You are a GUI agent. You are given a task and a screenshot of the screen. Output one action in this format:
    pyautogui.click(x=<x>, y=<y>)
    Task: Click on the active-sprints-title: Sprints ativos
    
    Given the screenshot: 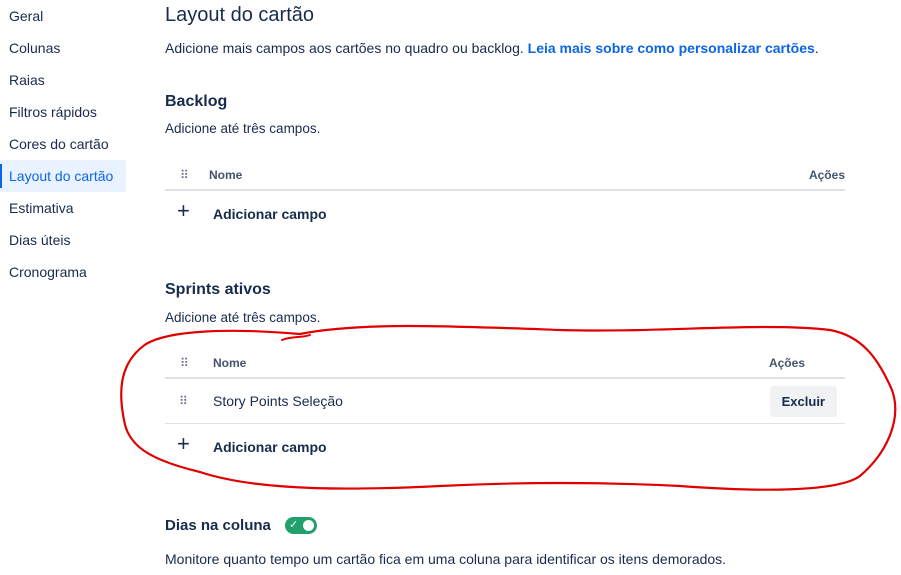 What is the action you would take?
    pyautogui.click(x=218, y=289)
    